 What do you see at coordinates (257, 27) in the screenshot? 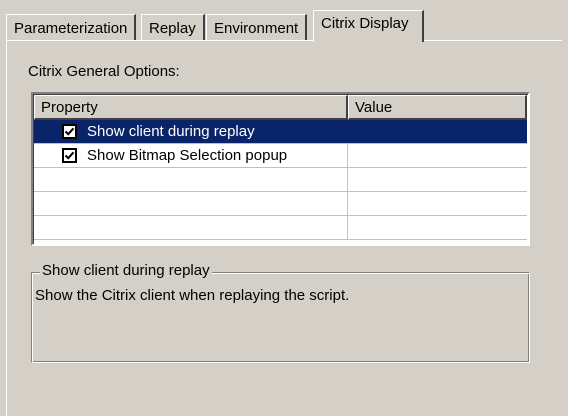
I see `tab-environment: Environment` at bounding box center [257, 27].